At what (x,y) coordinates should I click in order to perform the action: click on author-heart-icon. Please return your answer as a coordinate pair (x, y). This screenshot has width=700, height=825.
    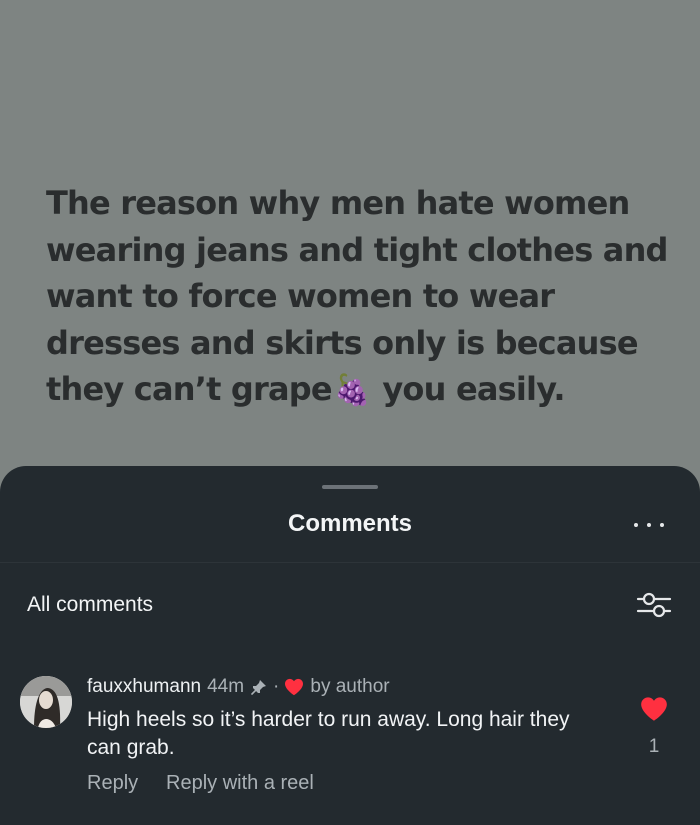
    Looking at the image, I should click on (294, 687).